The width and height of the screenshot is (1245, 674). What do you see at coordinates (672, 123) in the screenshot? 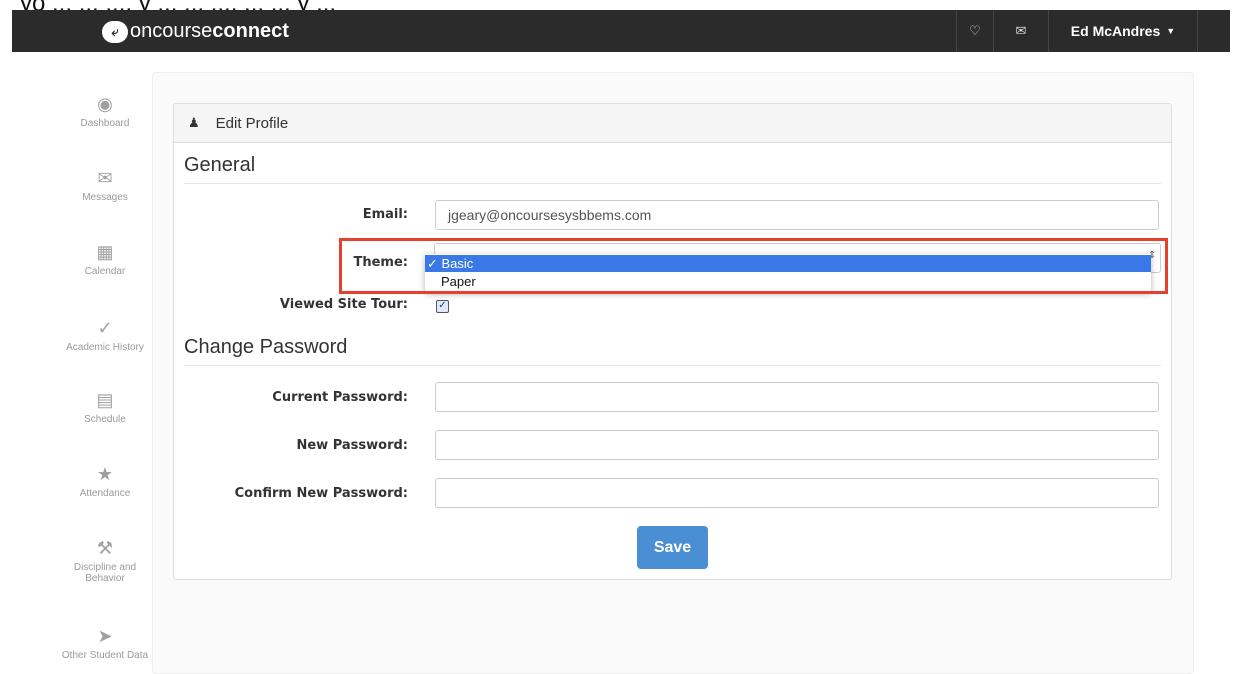
I see `card-header: ♟ Edit Profile` at bounding box center [672, 123].